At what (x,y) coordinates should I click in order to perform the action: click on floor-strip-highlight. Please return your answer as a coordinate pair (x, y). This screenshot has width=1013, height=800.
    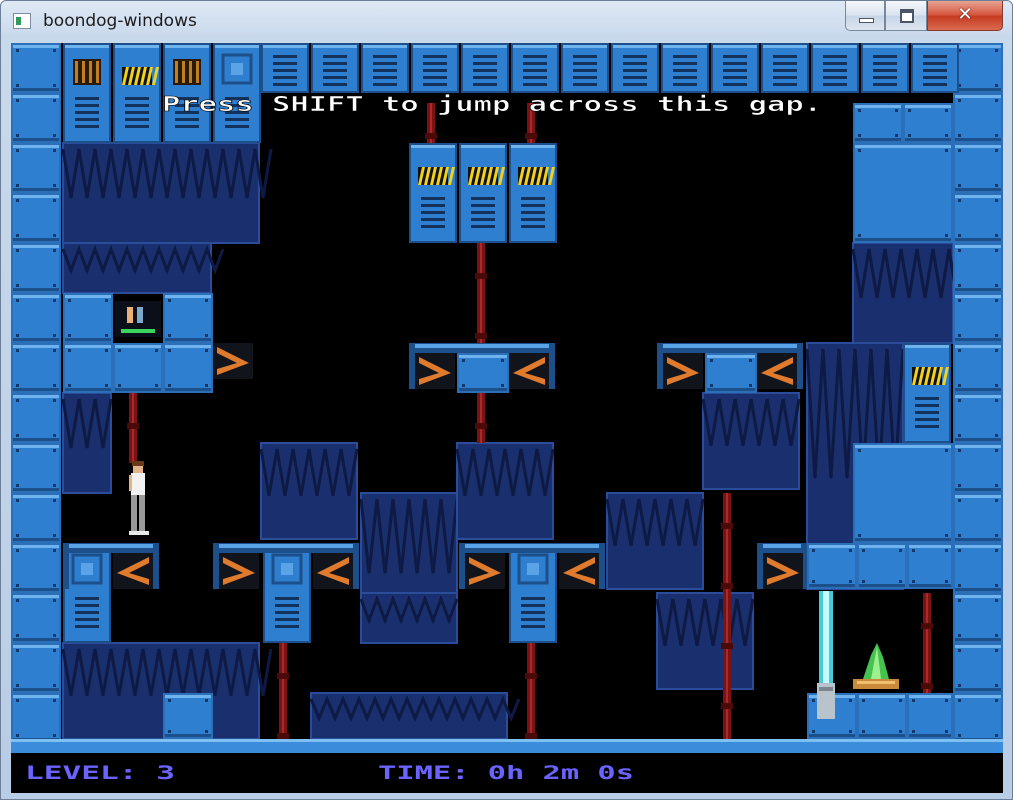
    Looking at the image, I should click on (507, 740).